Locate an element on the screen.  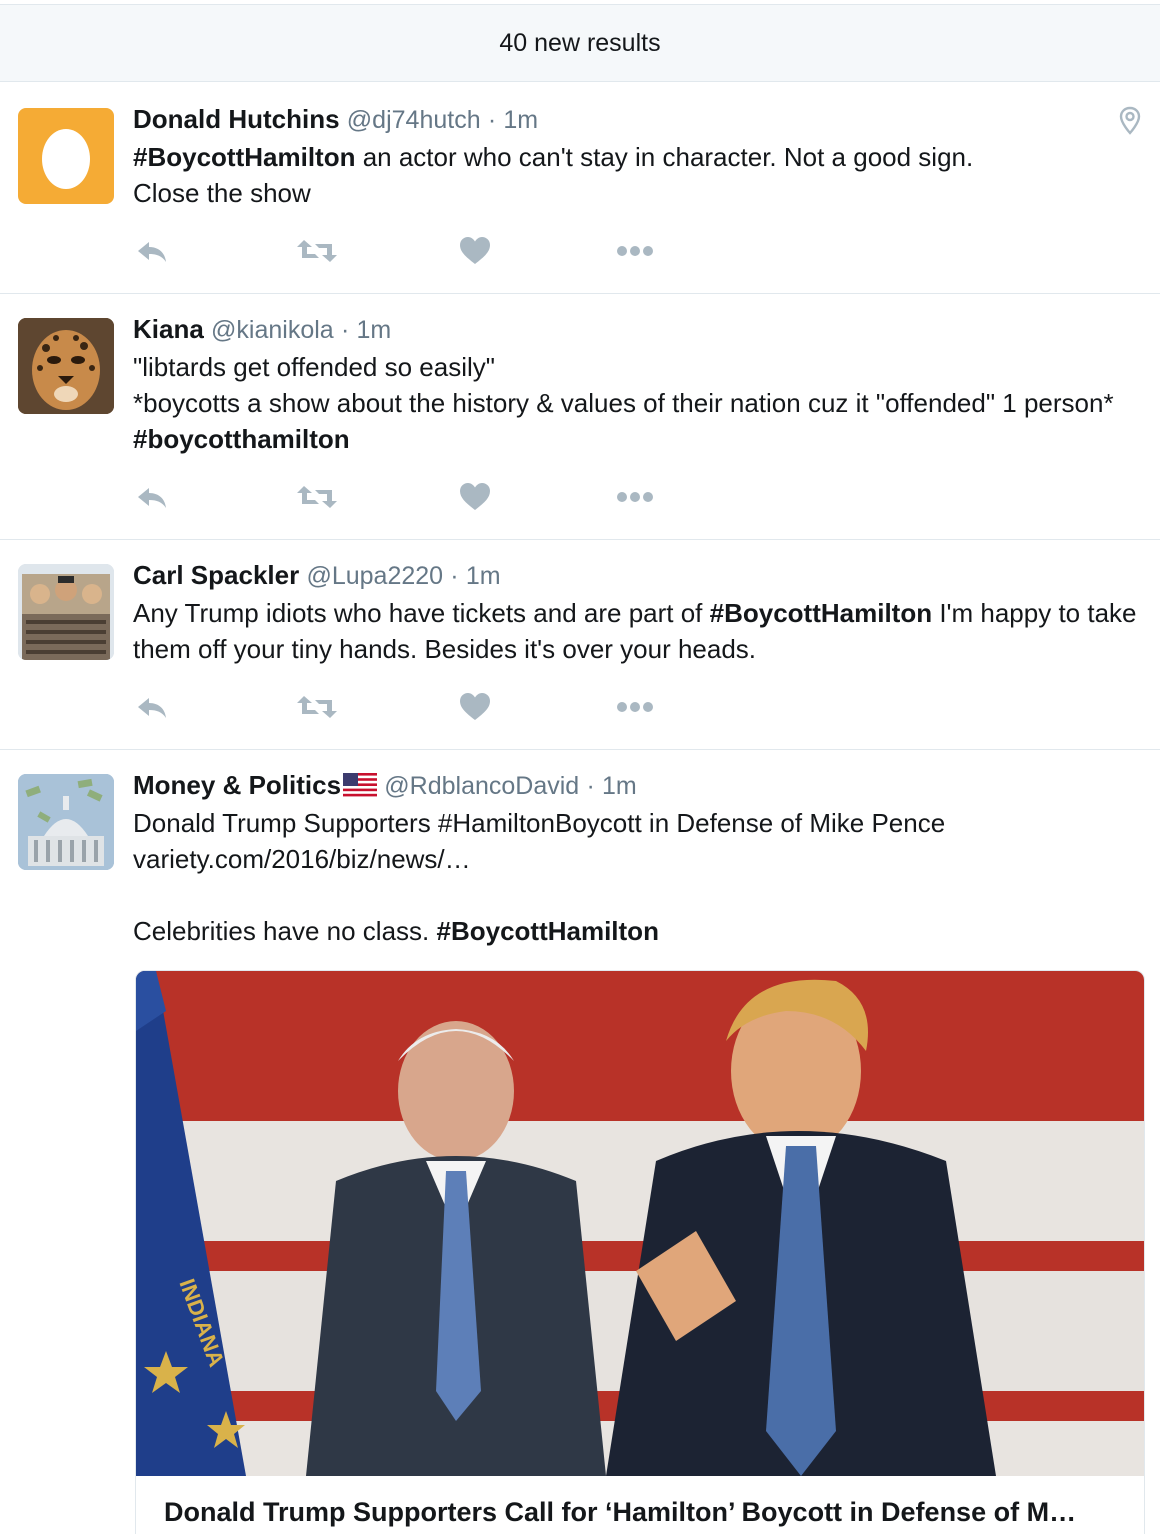
tweet-author-name: Money & Politics is located at coordinates (237, 785).